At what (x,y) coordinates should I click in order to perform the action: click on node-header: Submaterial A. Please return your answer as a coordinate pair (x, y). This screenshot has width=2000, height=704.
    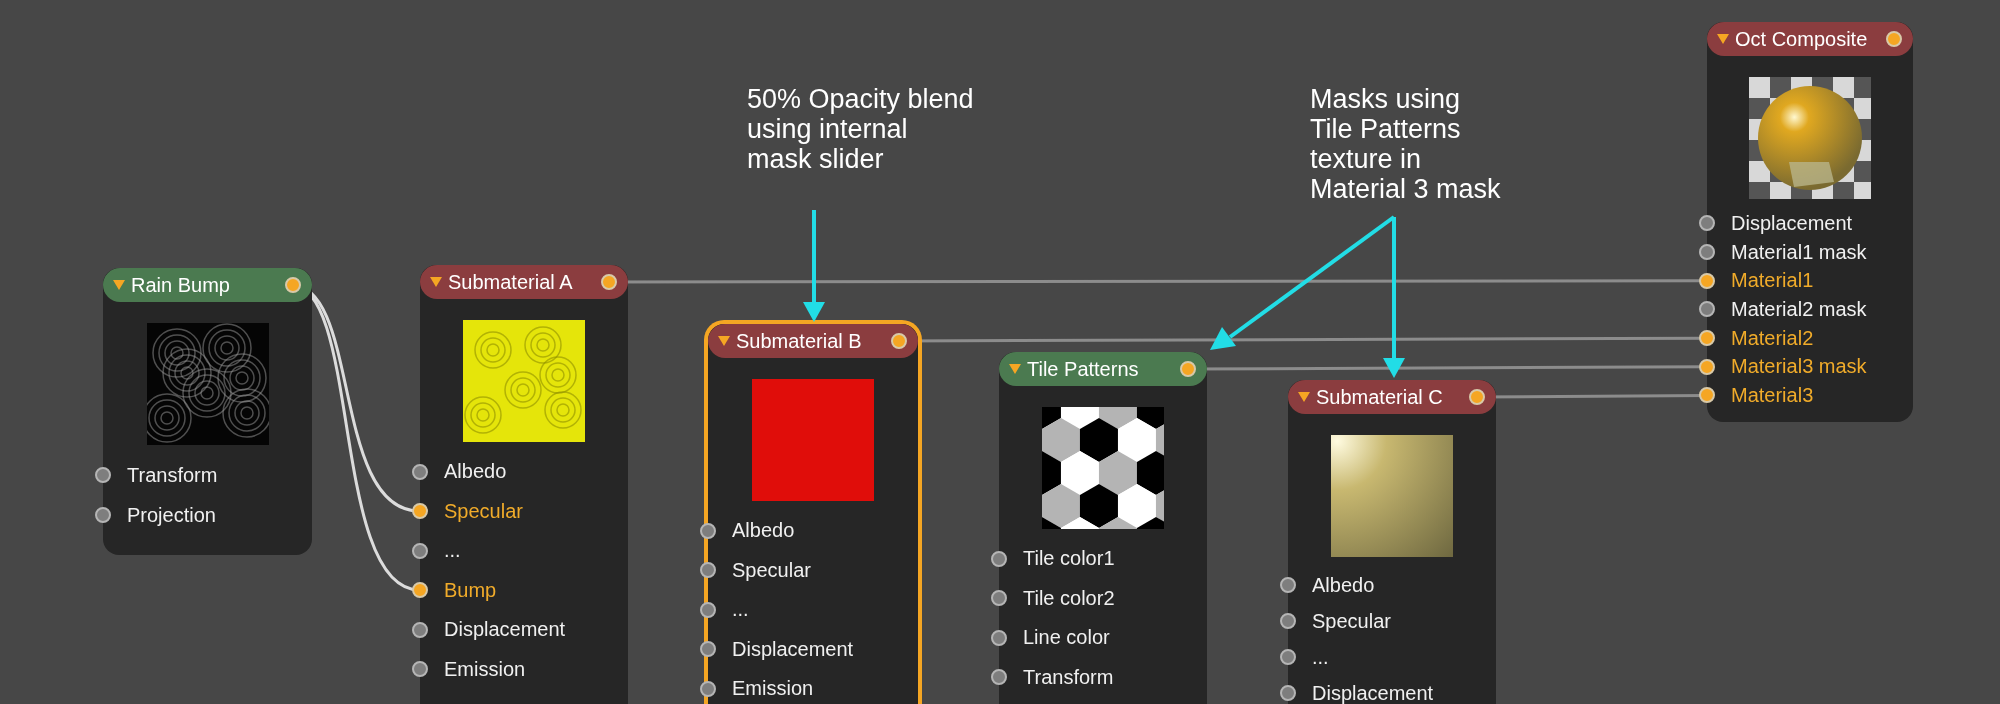
    Looking at the image, I should click on (524, 282).